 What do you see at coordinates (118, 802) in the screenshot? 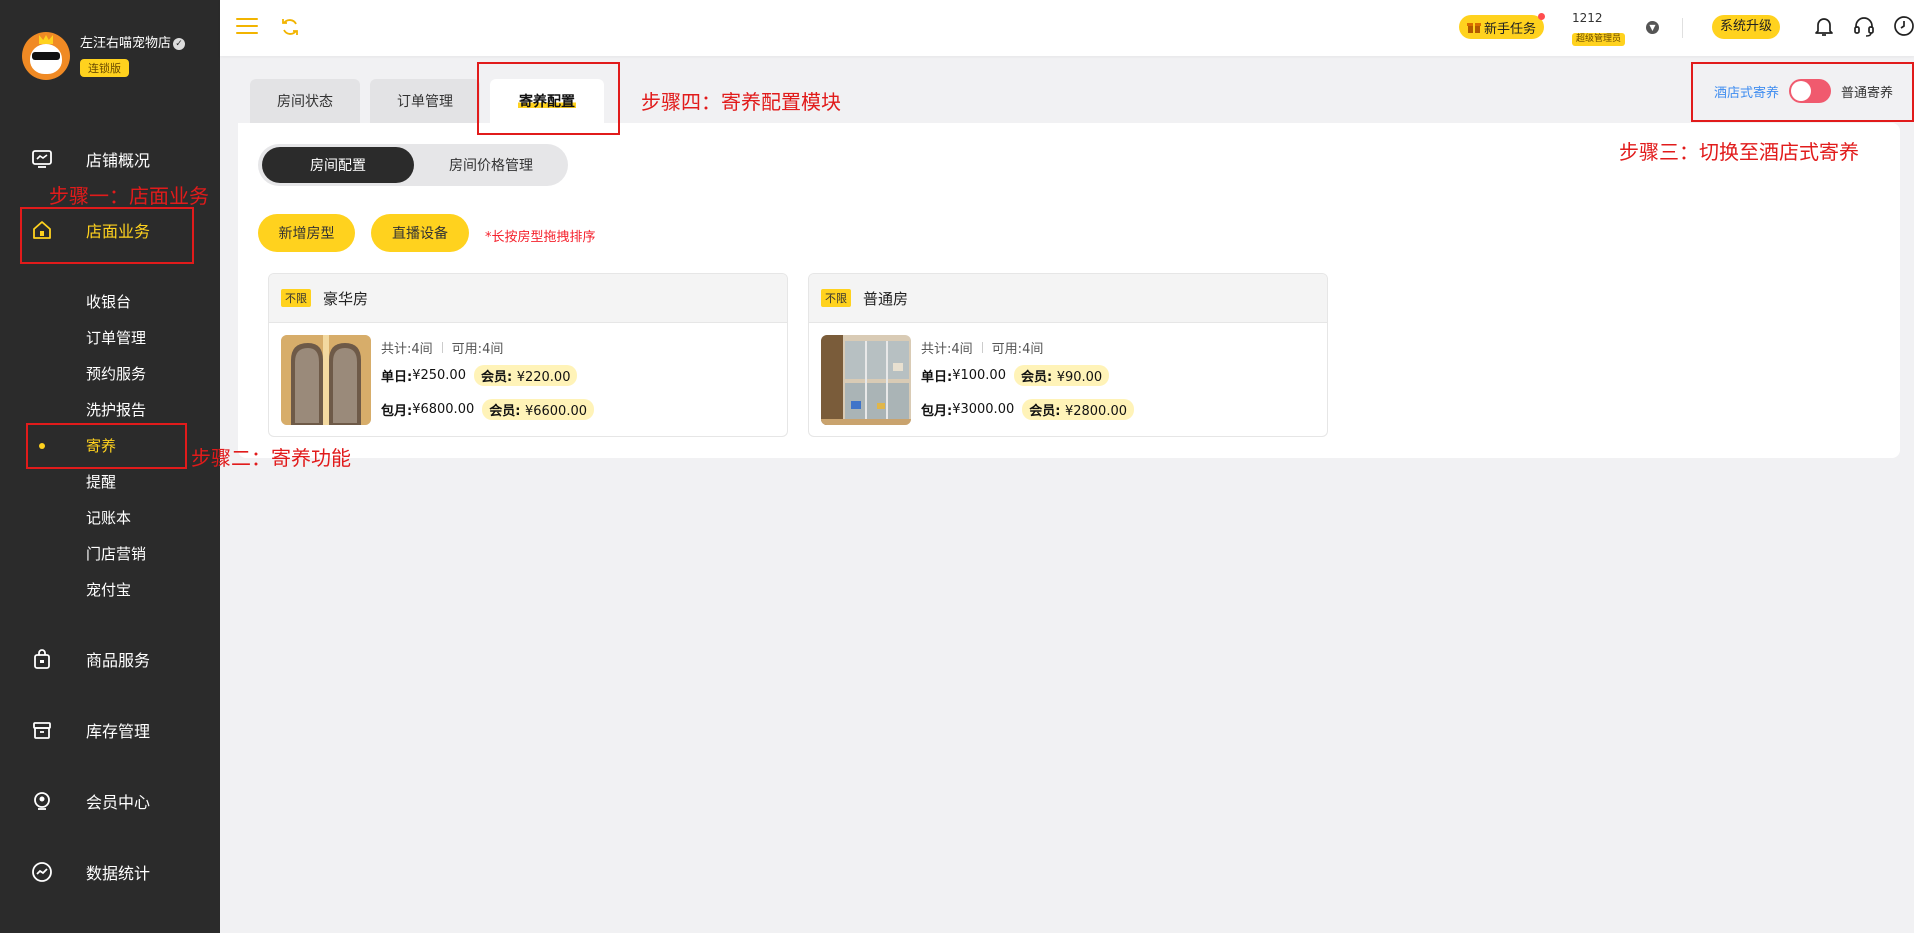
I see `nav-label: 会员中心` at bounding box center [118, 802].